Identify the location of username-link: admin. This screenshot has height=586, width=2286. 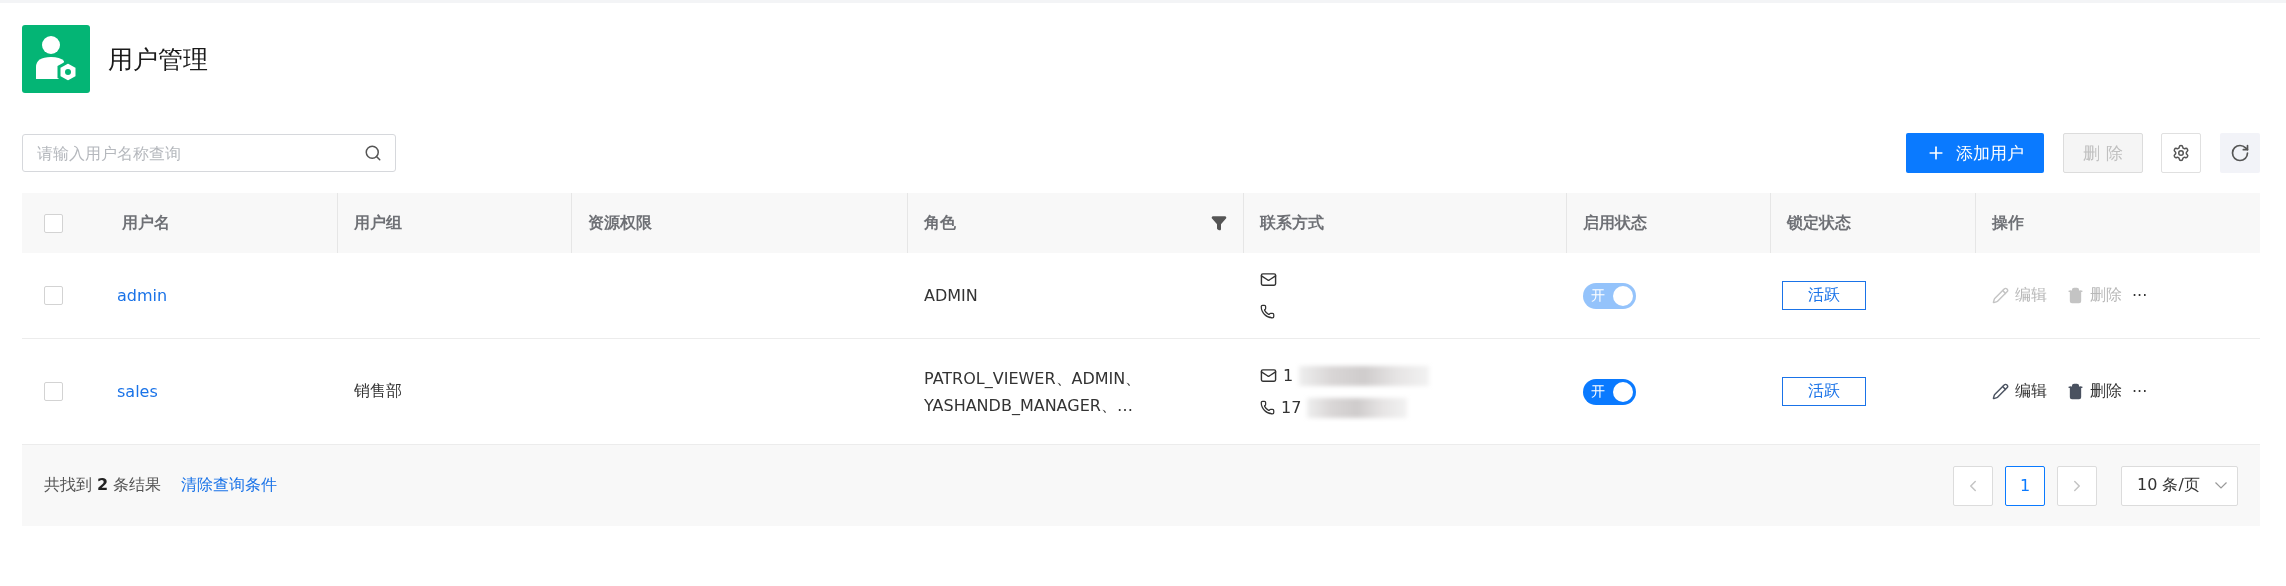
(142, 295).